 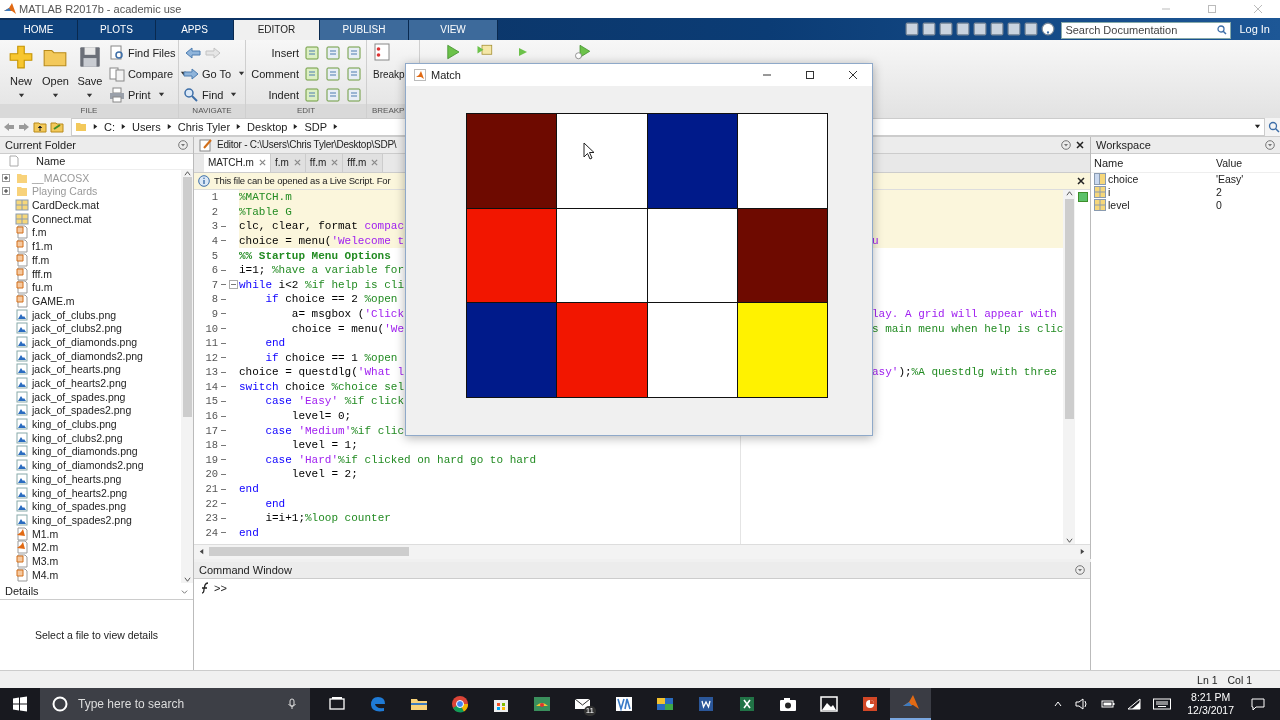 I want to click on browse-folder-icon, so click(x=57, y=126).